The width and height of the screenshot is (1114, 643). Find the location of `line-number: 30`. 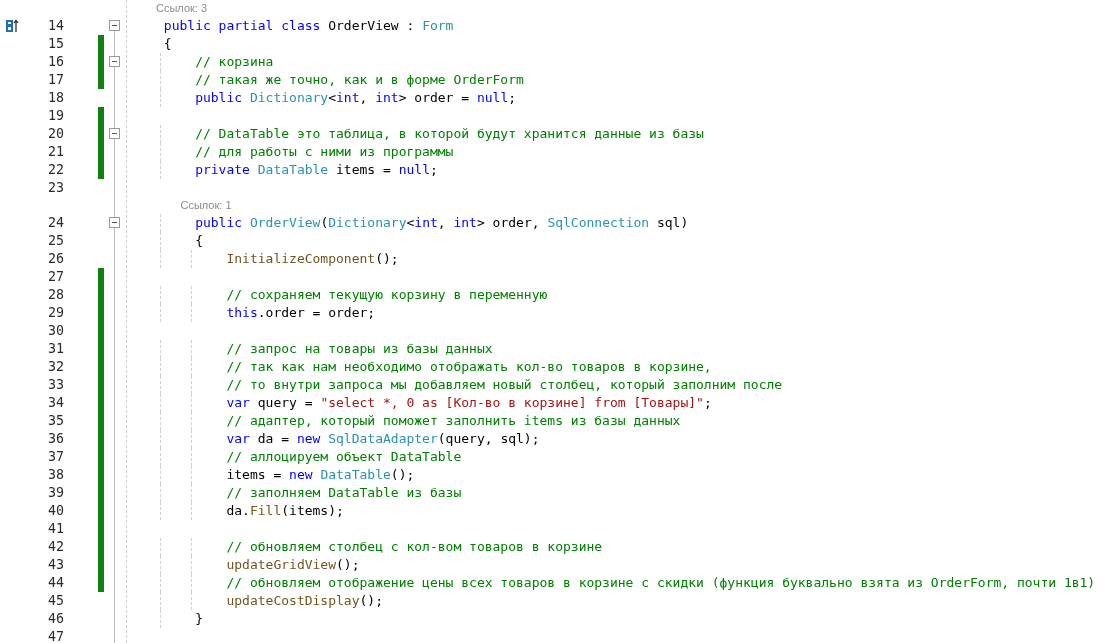

line-number: 30 is located at coordinates (55, 331).